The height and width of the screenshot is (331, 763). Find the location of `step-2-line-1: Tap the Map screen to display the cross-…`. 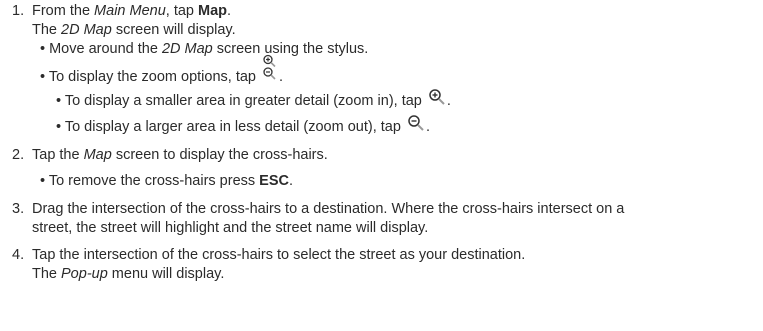

step-2-line-1: Tap the Map screen to display the cross-… is located at coordinates (180, 155).